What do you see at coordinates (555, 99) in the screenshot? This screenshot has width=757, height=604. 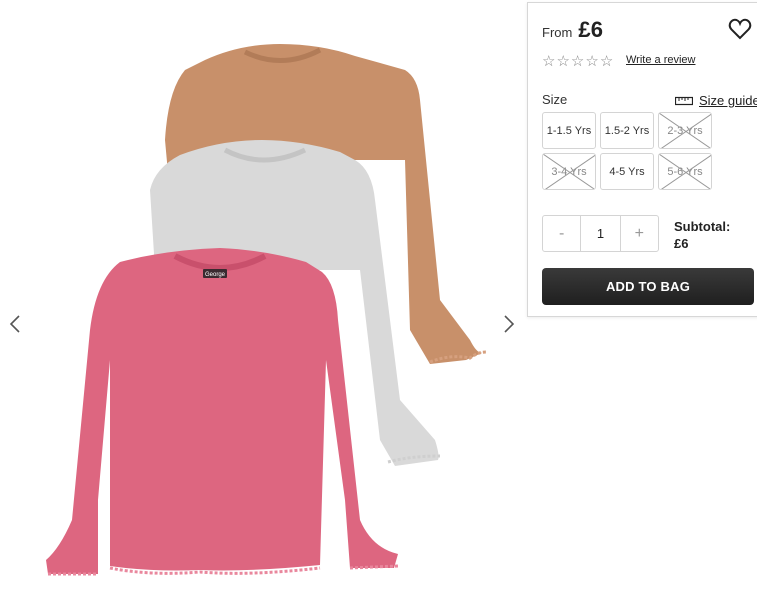 I see `size-label: Size` at bounding box center [555, 99].